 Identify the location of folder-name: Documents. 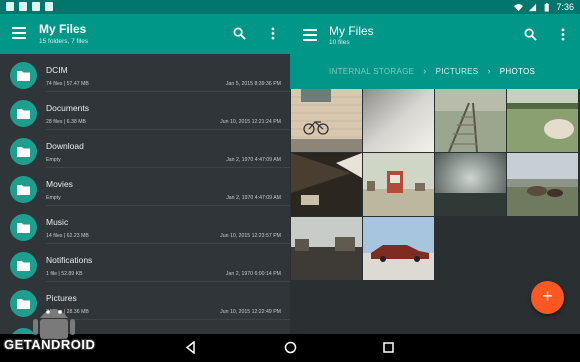
(67, 108).